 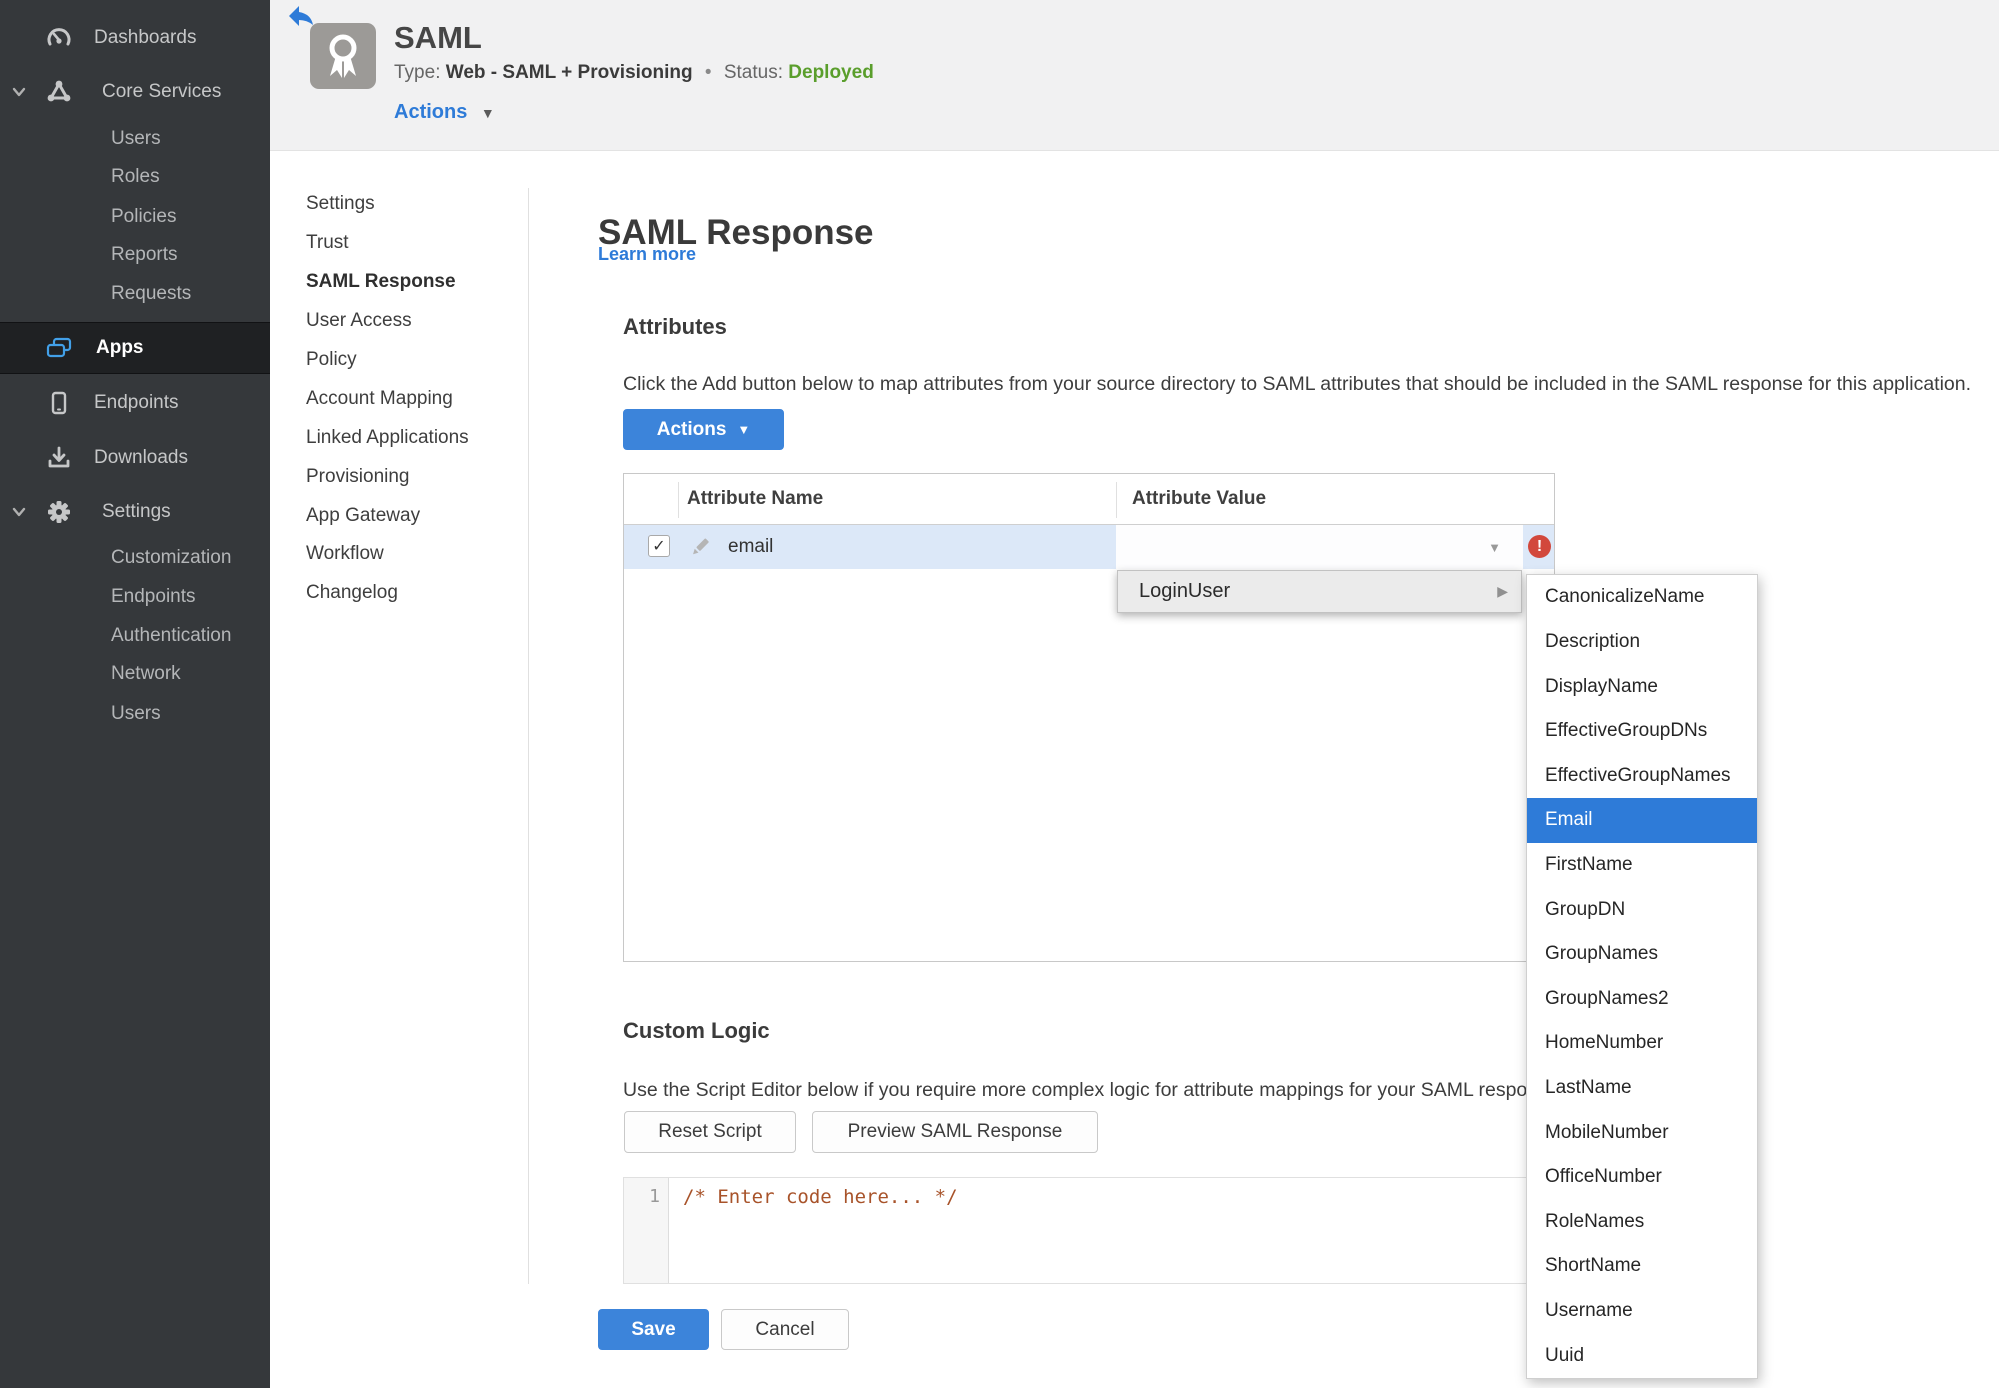 I want to click on core-services-icon, so click(x=59, y=91).